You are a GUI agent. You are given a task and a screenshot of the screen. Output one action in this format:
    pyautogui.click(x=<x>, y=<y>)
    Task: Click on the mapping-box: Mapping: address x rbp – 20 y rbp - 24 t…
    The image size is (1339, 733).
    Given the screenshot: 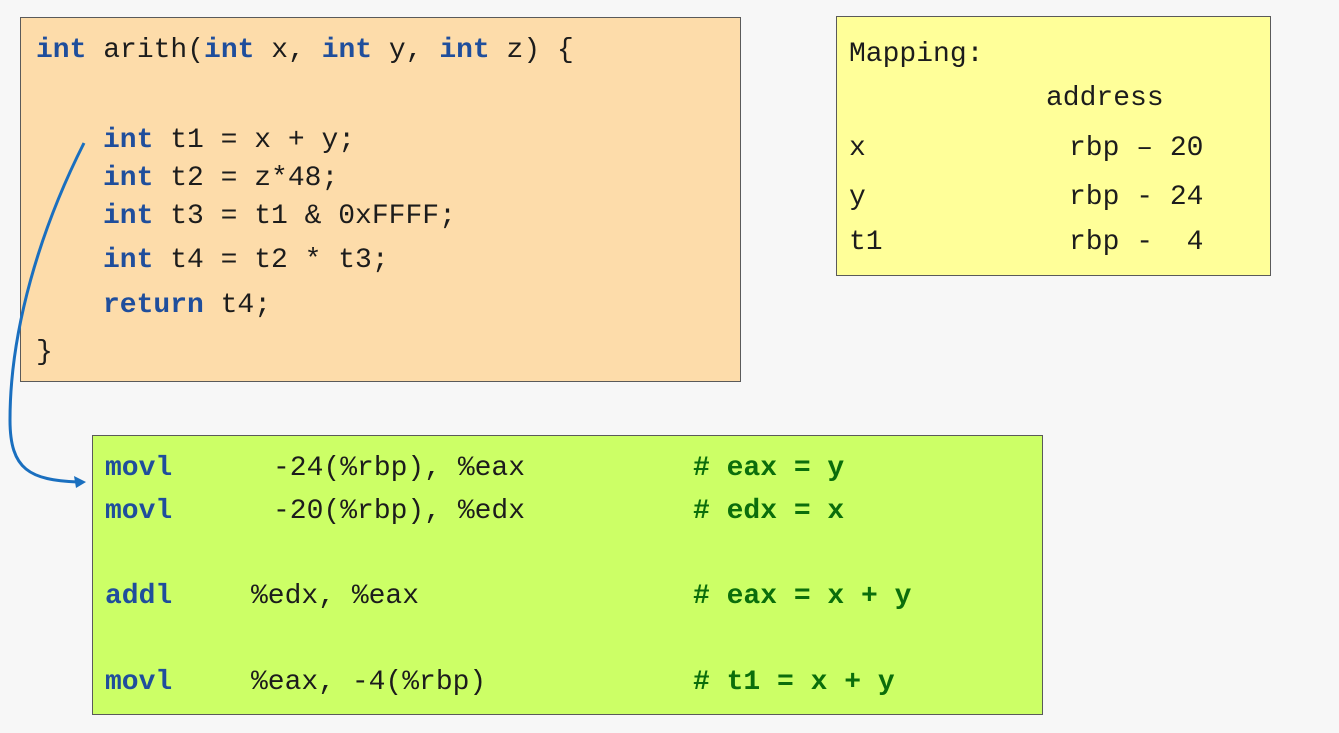 What is the action you would take?
    pyautogui.click(x=1053, y=146)
    